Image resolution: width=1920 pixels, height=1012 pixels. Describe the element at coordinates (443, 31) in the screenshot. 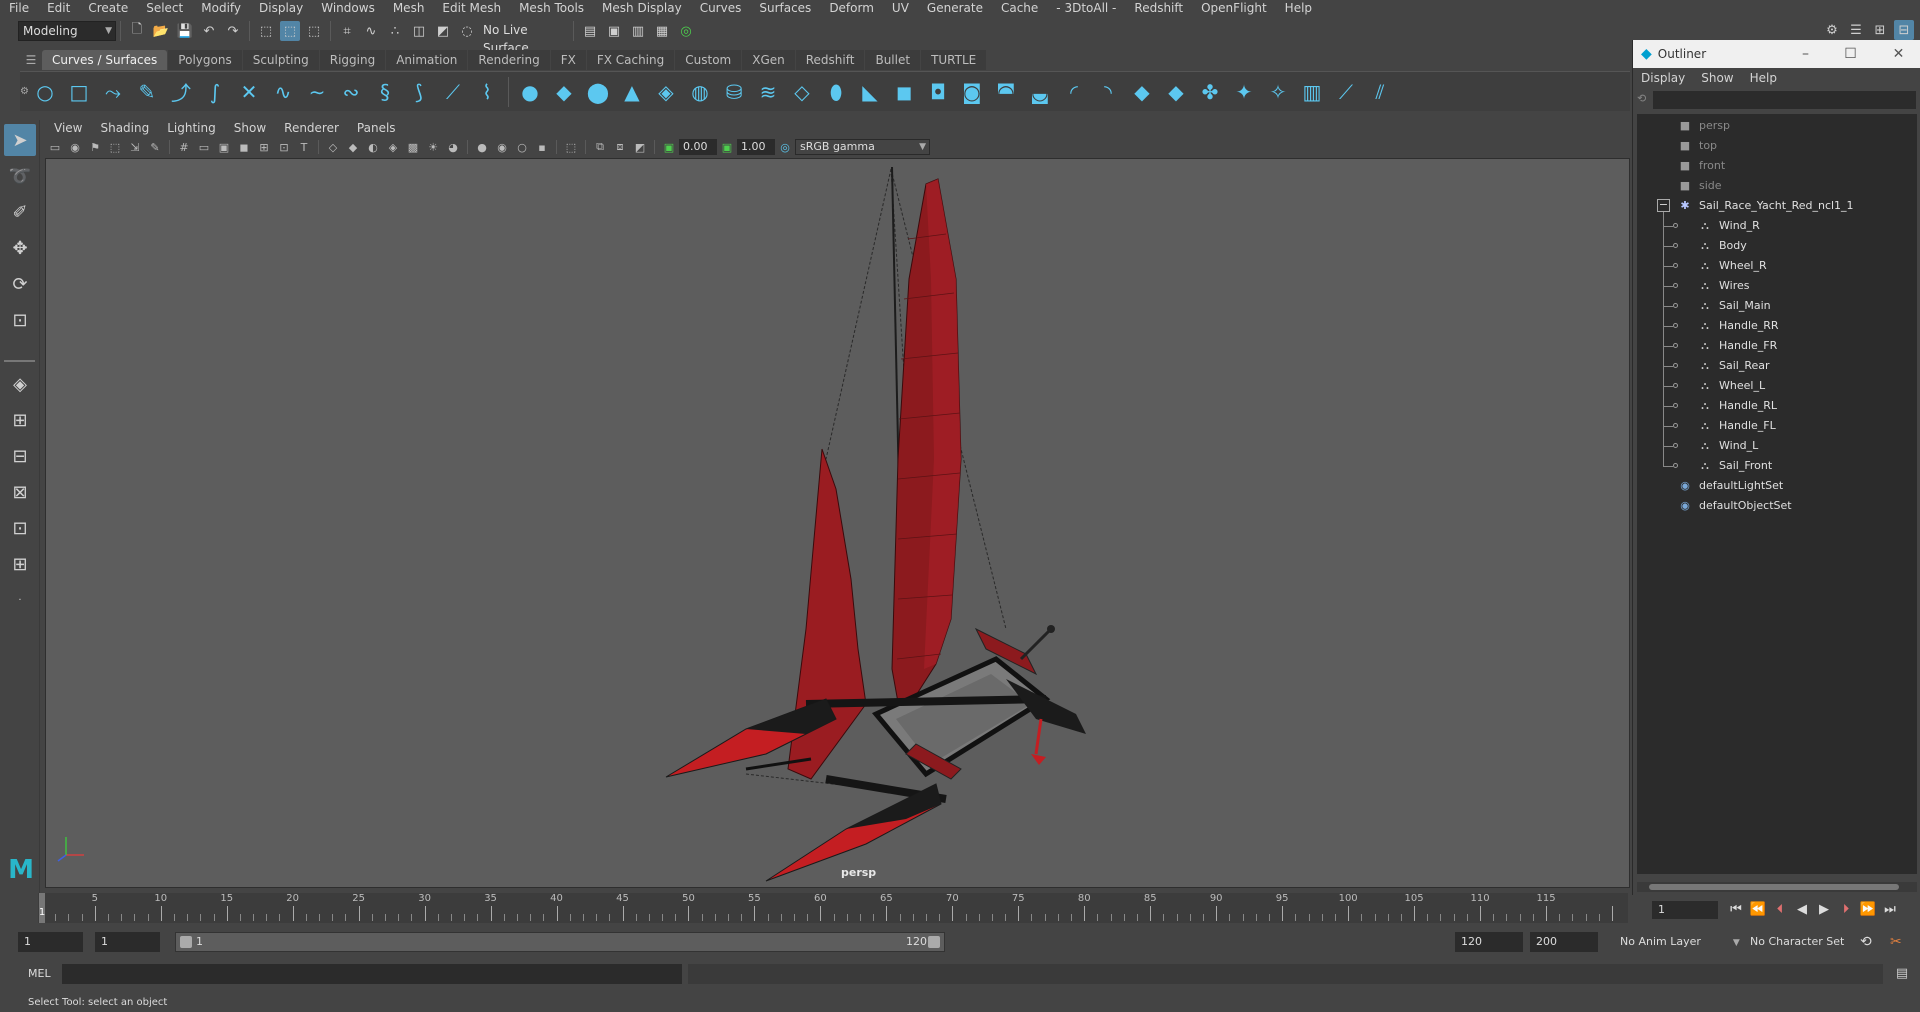

I see `snap-surface-icon: ◩` at that location.